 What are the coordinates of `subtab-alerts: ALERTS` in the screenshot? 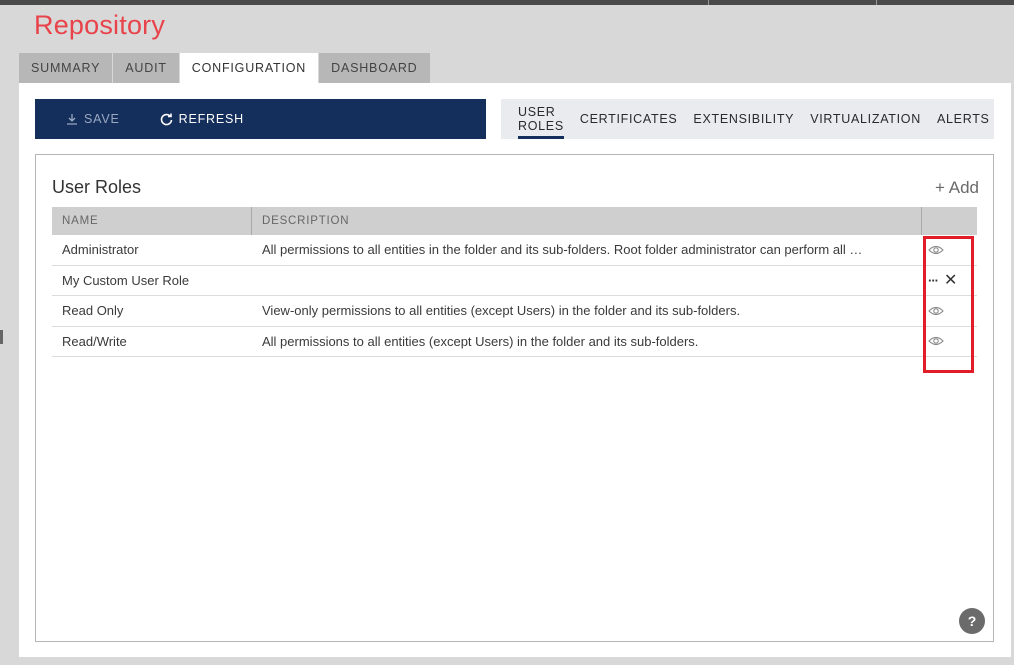 It's located at (963, 119).